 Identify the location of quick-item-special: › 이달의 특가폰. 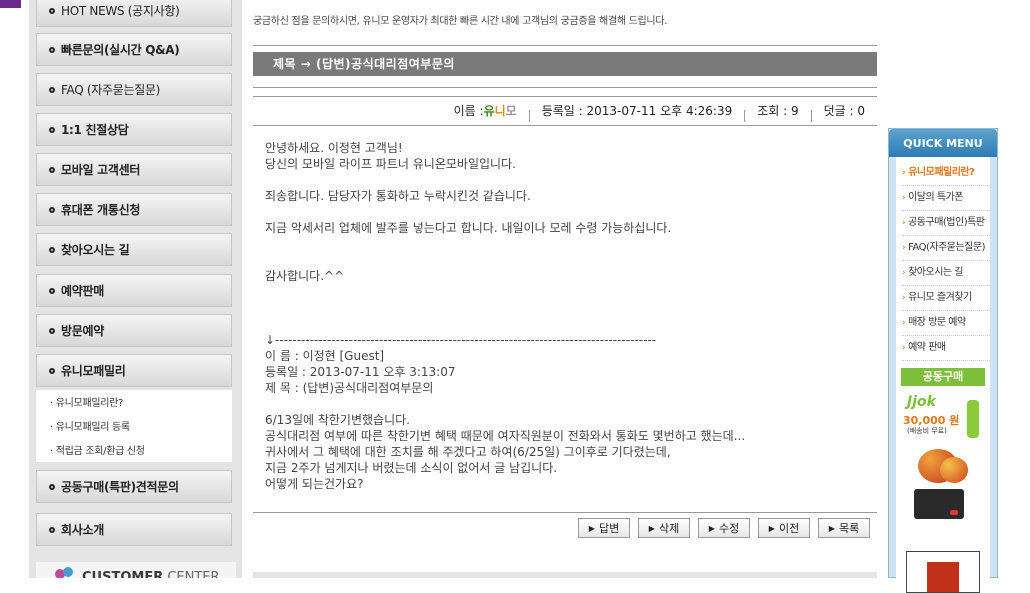
(946, 198).